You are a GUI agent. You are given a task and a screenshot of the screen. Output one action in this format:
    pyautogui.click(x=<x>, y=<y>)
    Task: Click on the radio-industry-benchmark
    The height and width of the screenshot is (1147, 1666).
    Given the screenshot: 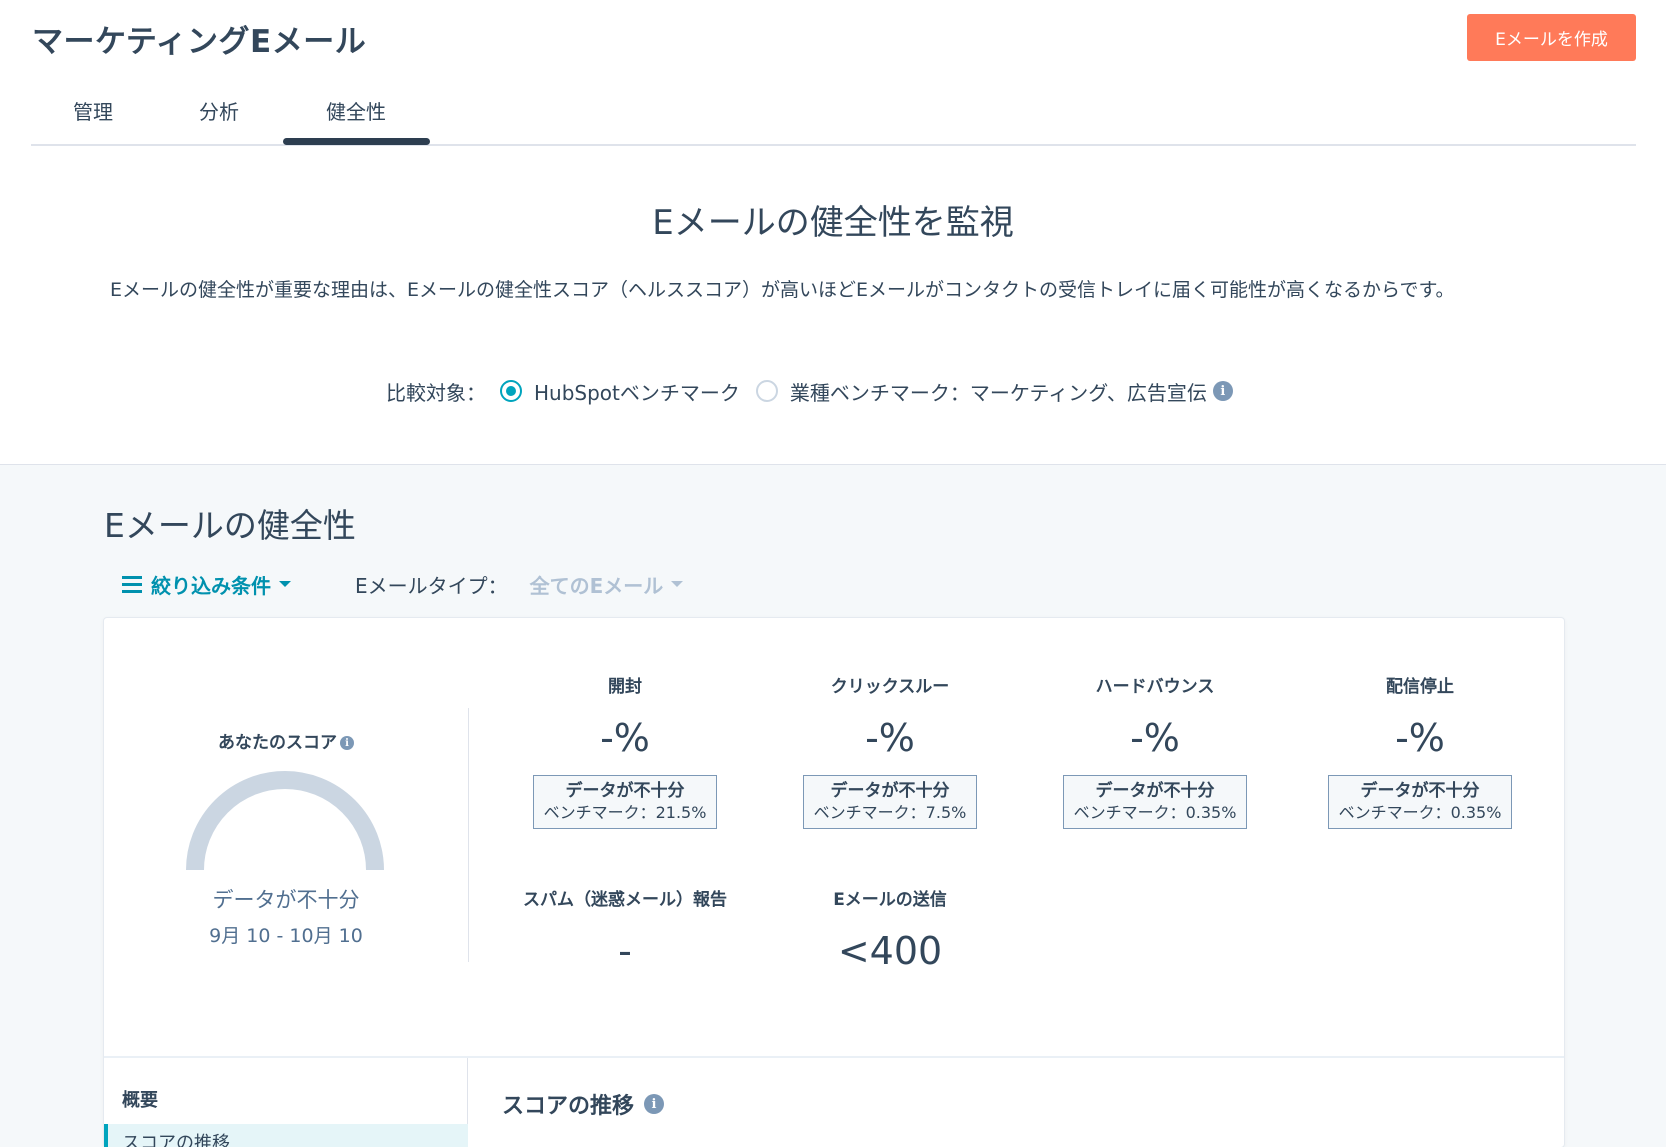 What is the action you would take?
    pyautogui.click(x=766, y=391)
    